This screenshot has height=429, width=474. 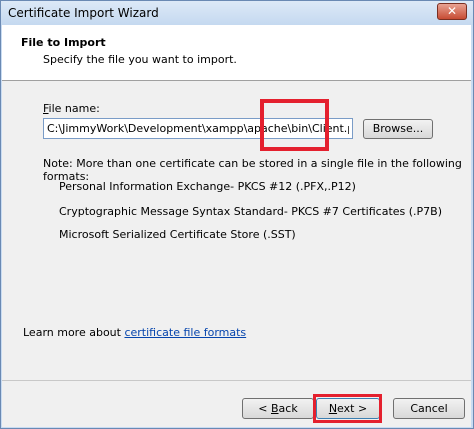 I want to click on file-name-label: File name:, so click(x=71, y=108).